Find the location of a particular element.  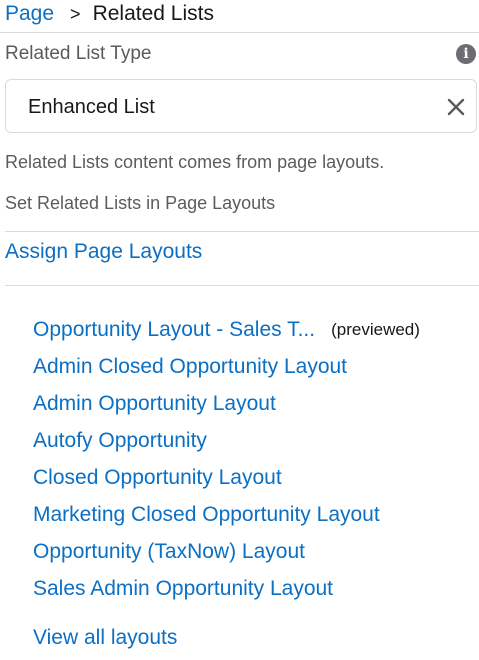

layout-link: Admin Opportunity Layout is located at coordinates (154, 404).